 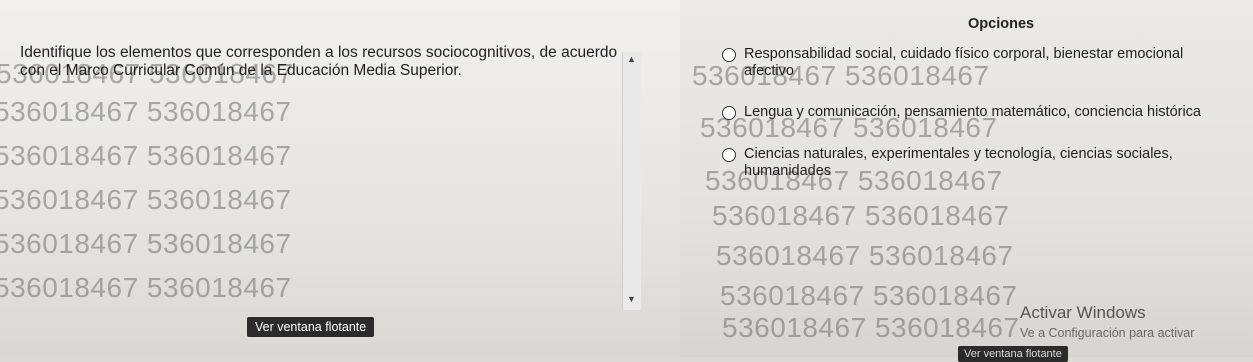 I want to click on windows-activation-title: Activar Windows, so click(x=1083, y=312).